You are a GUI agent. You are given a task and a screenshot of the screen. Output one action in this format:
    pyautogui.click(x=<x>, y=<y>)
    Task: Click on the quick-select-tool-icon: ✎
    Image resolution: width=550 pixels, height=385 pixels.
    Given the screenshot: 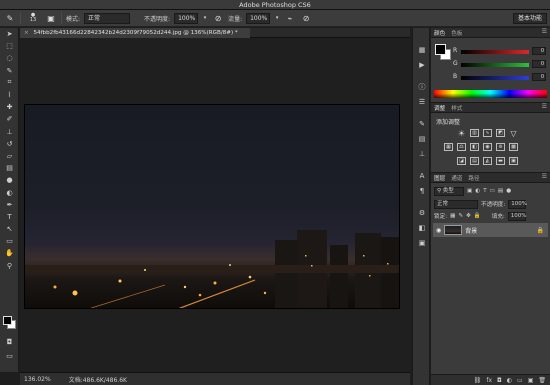 What is the action you would take?
    pyautogui.click(x=9, y=71)
    